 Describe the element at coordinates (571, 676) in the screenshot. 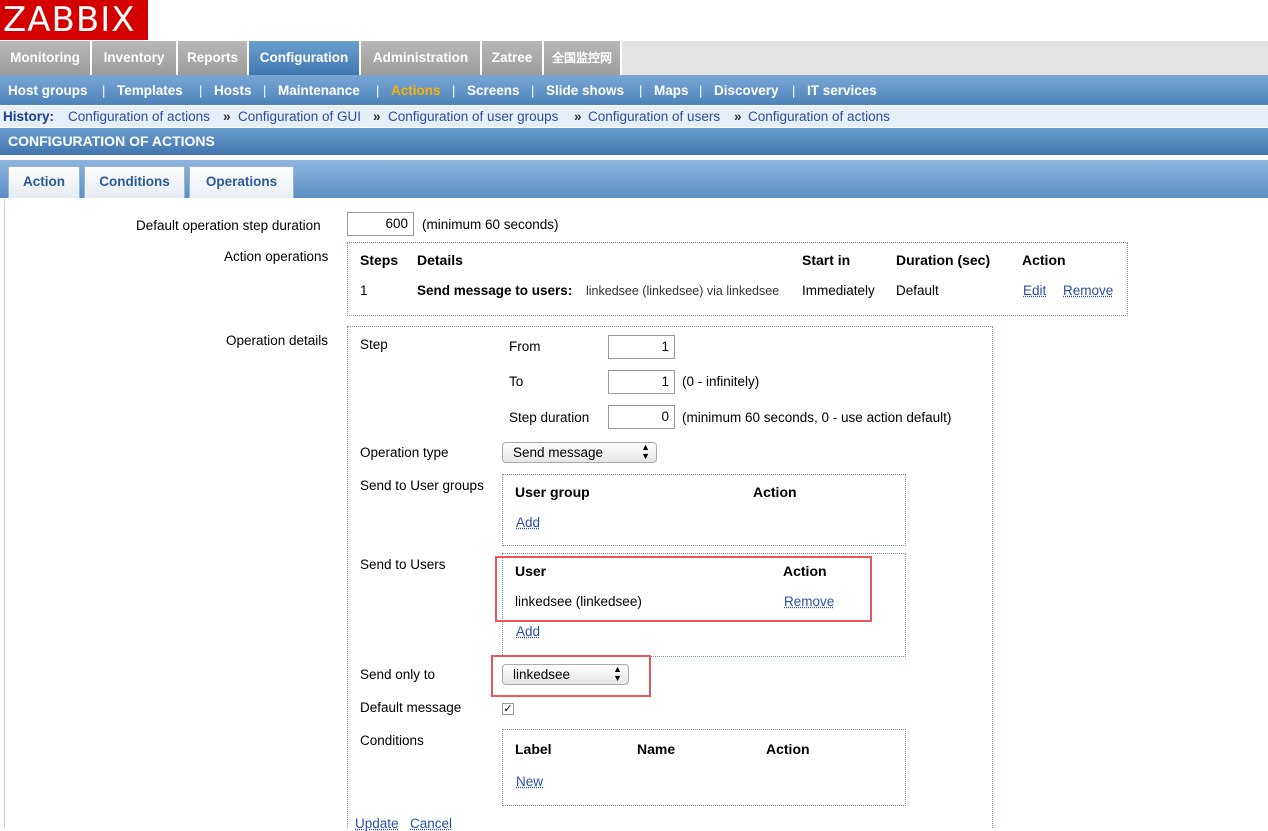

I see `highlight-send-only-box` at that location.